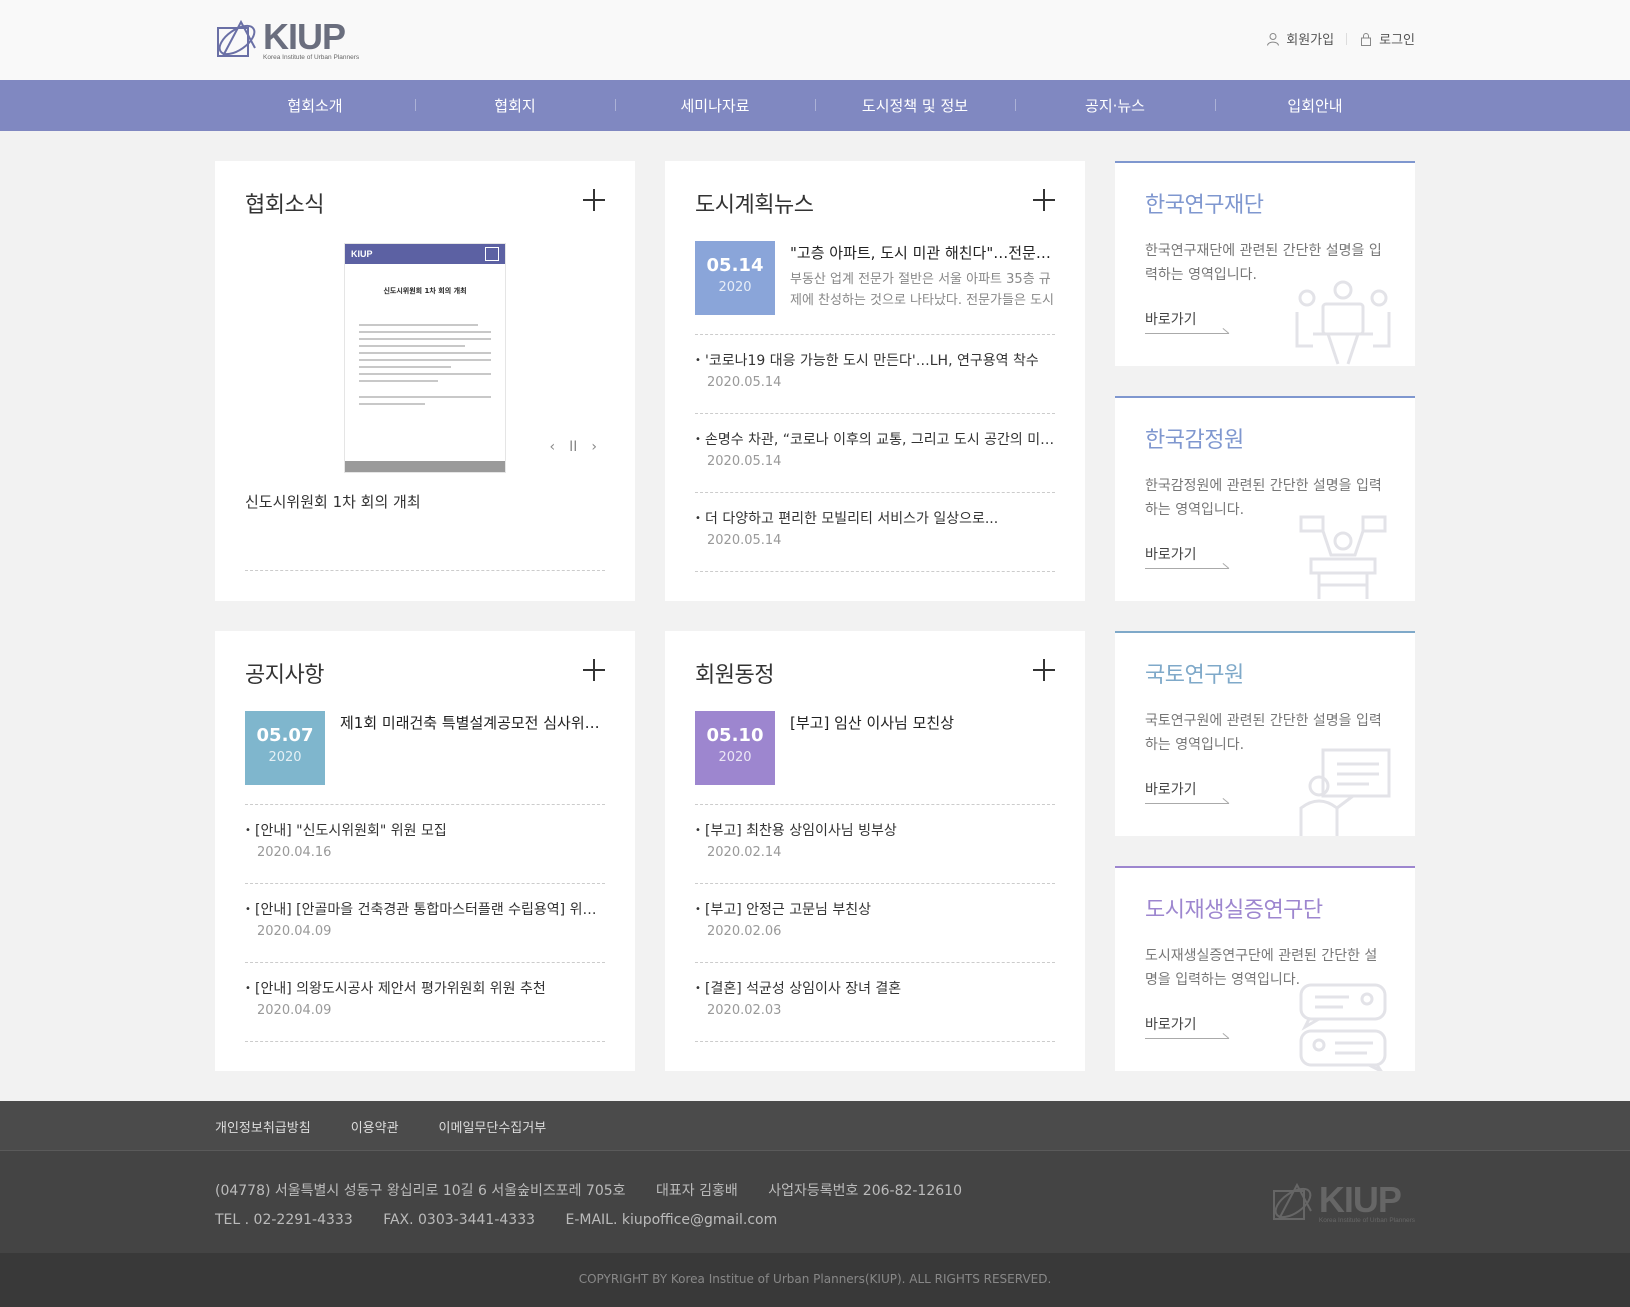 The image size is (1630, 1307). Describe the element at coordinates (1397, 40) in the screenshot. I see `login-label: 로그인` at that location.